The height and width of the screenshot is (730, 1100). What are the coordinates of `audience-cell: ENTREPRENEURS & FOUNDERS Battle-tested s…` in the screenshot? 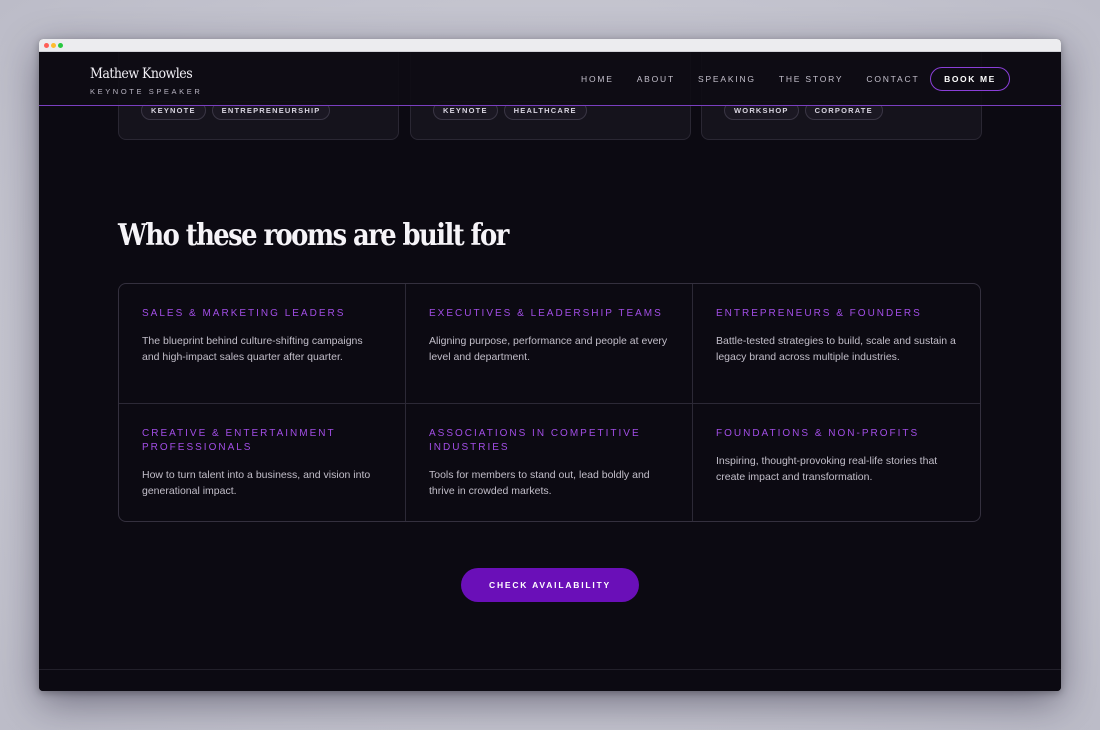 It's located at (836, 344).